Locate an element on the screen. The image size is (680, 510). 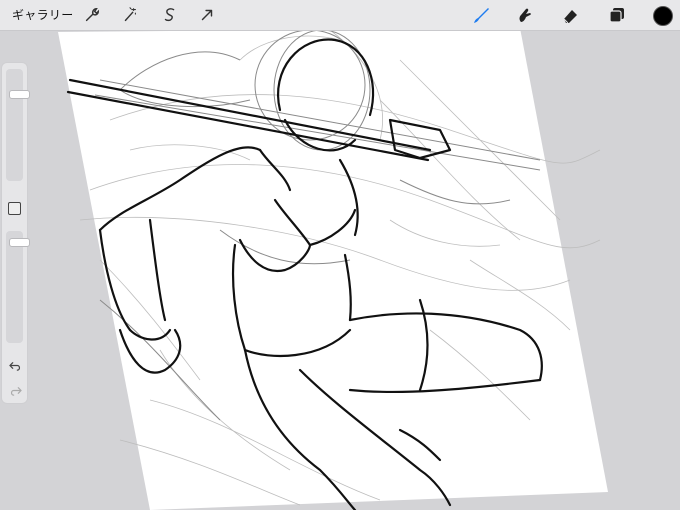
gallery-button: ギャラリー is located at coordinates (43, 14).